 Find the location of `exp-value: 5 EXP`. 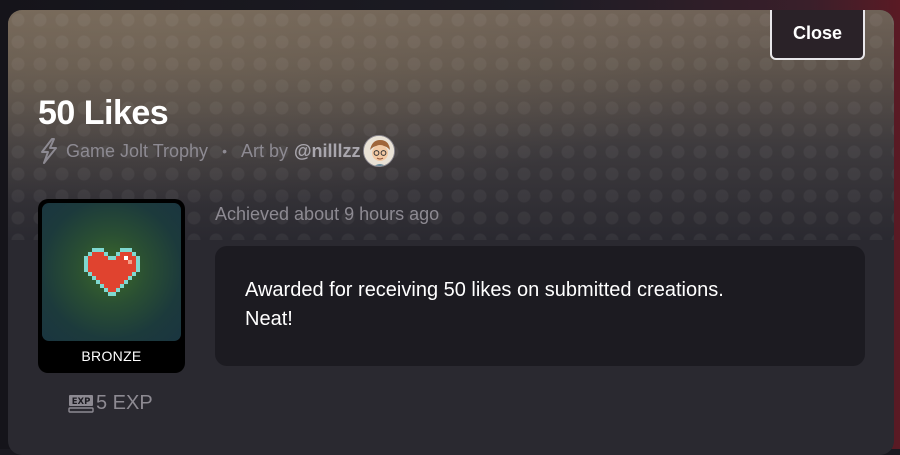

exp-value: 5 EXP is located at coordinates (124, 403).